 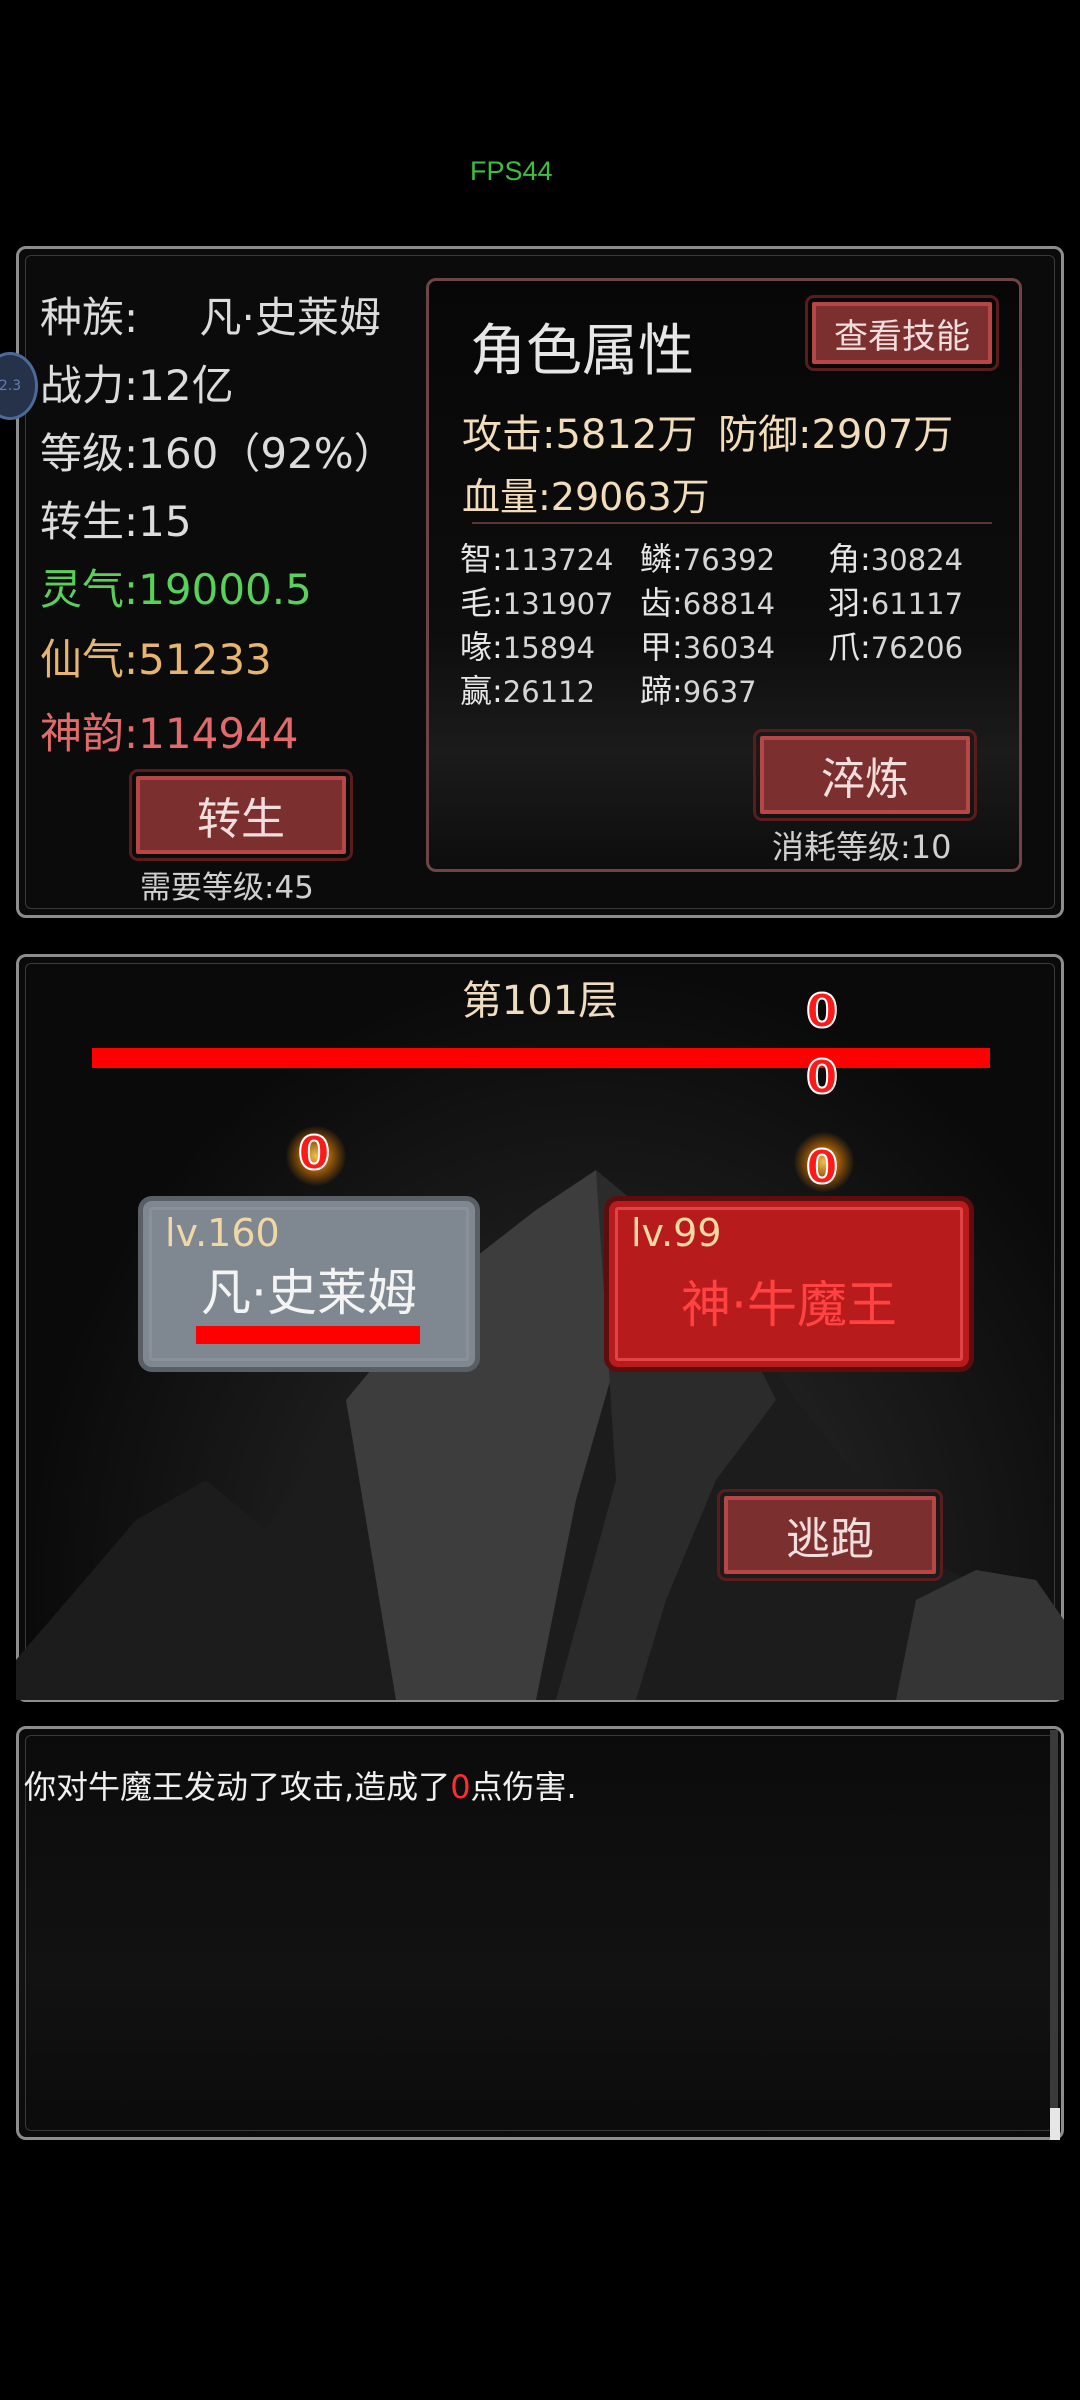 I want to click on level-stat: 等级:160（92%）, so click(x=218, y=453).